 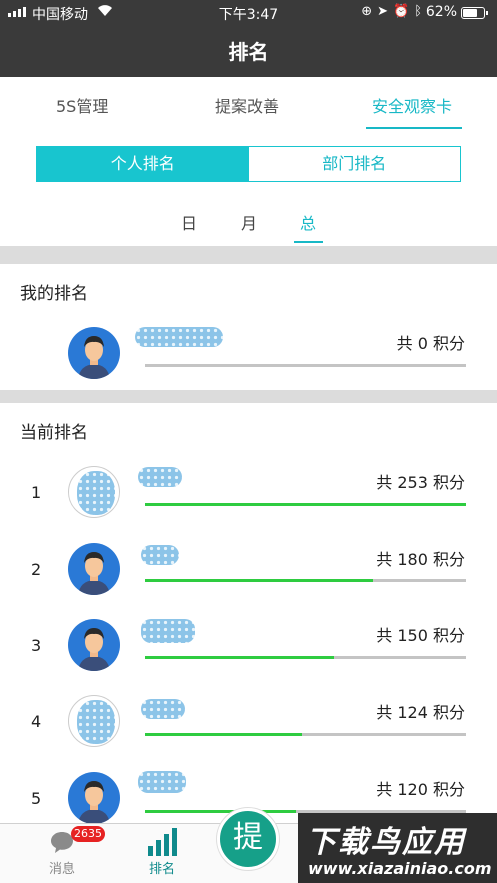 I want to click on top-bar: 中国移动 下午3:47 ⊕➤⏰ᛒ 62% 排名, so click(x=248, y=38).